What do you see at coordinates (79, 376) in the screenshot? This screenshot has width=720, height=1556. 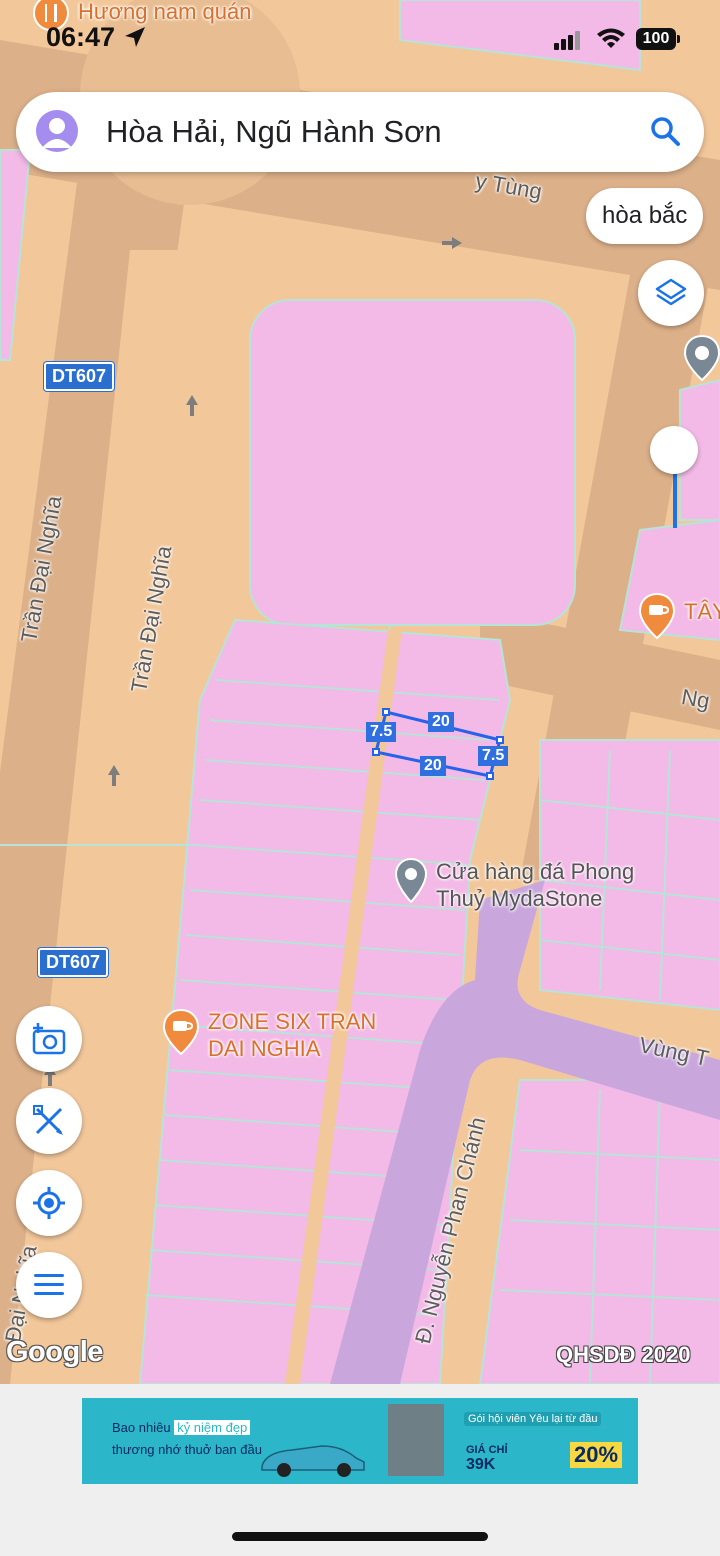 I see `route-shield-dt607-top: DT607` at bounding box center [79, 376].